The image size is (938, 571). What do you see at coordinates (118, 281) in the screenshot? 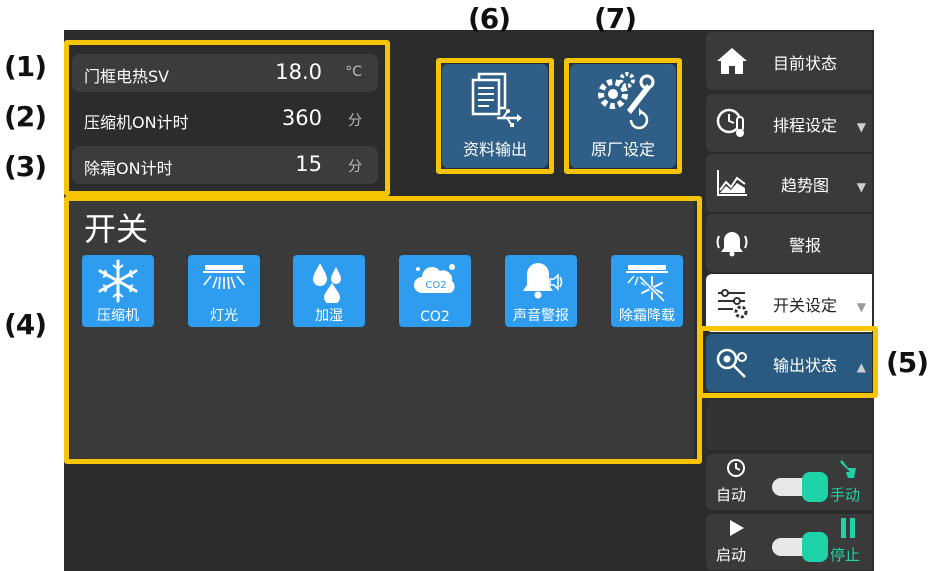
I see `snowflake-icon` at bounding box center [118, 281].